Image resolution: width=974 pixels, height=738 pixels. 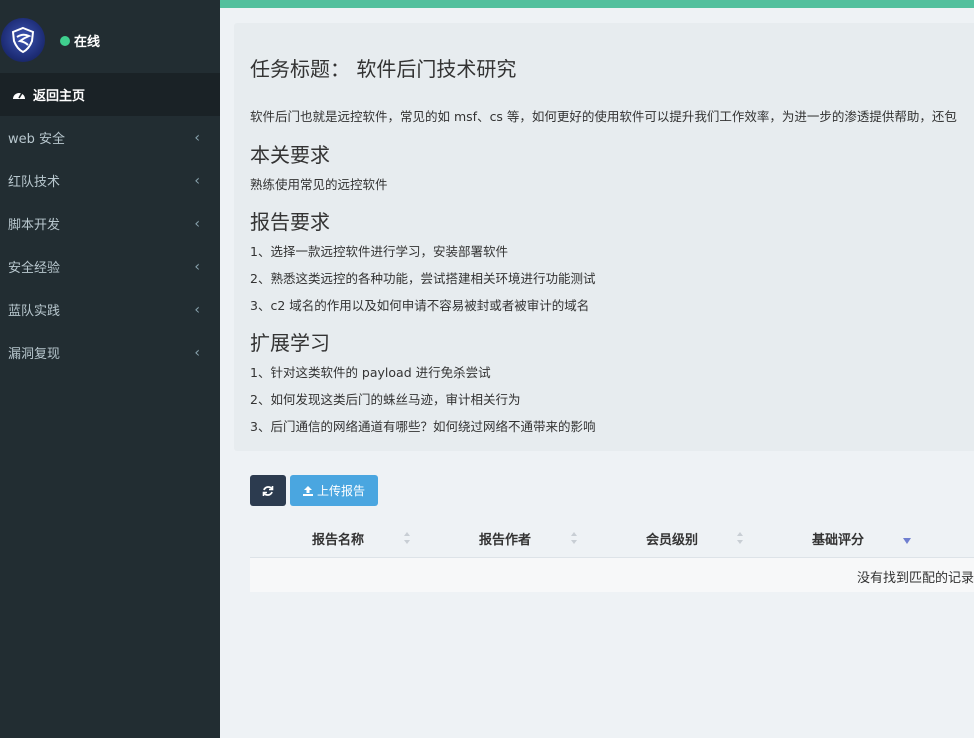 What do you see at coordinates (65, 40) in the screenshot?
I see `online-dot-icon` at bounding box center [65, 40].